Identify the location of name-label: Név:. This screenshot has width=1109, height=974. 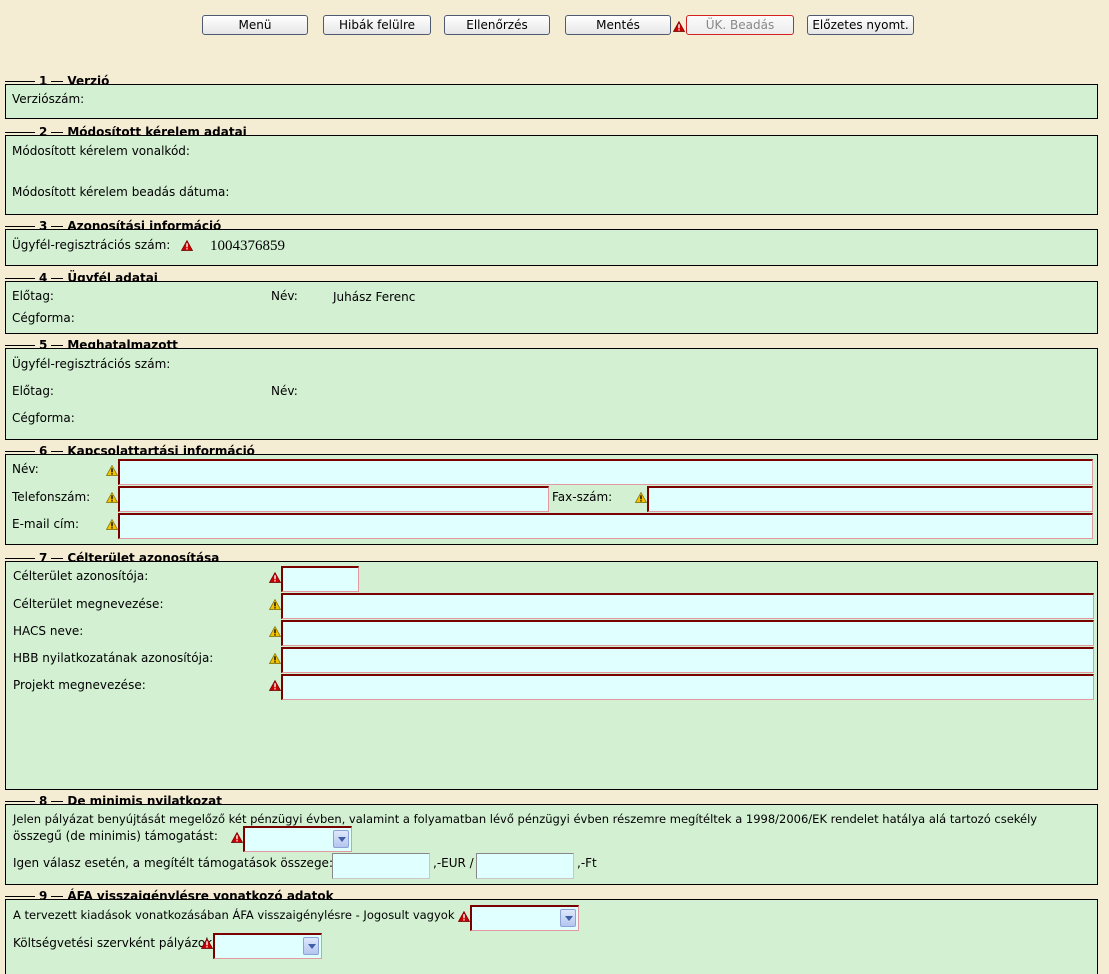
(284, 296).